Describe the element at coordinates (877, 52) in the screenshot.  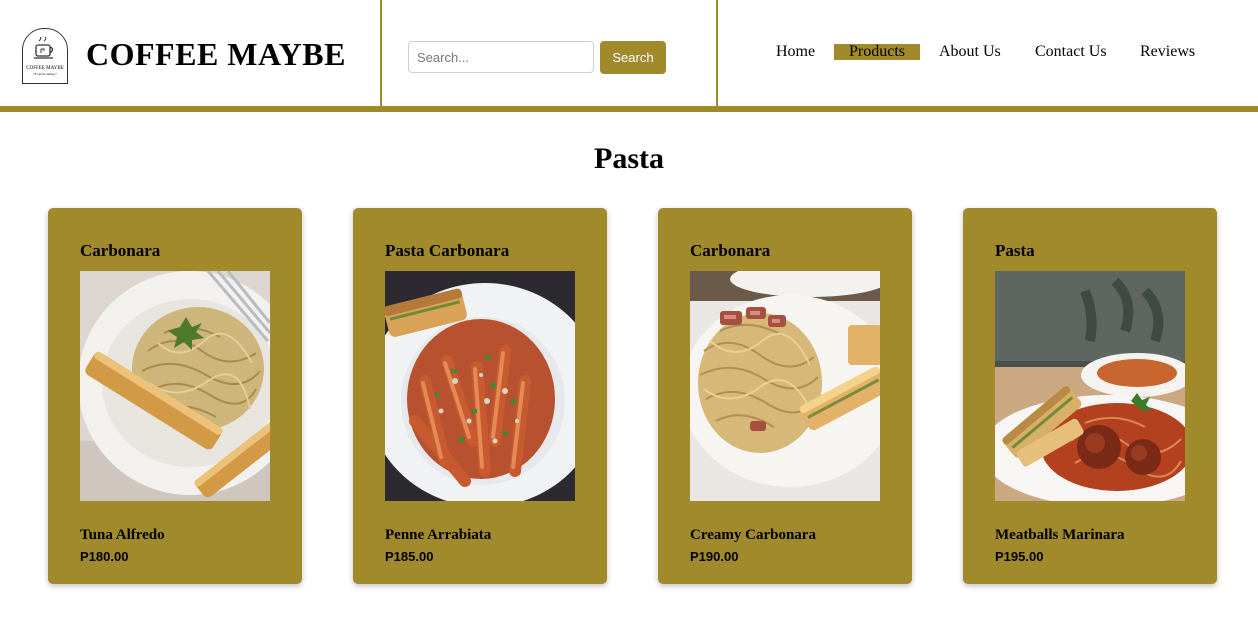
I see `nav-products: Products` at that location.